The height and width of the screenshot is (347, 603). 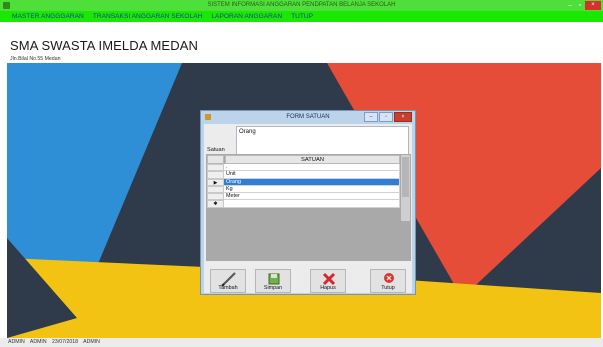 I want to click on status-date: 23/07/2018, so click(x=65, y=342).